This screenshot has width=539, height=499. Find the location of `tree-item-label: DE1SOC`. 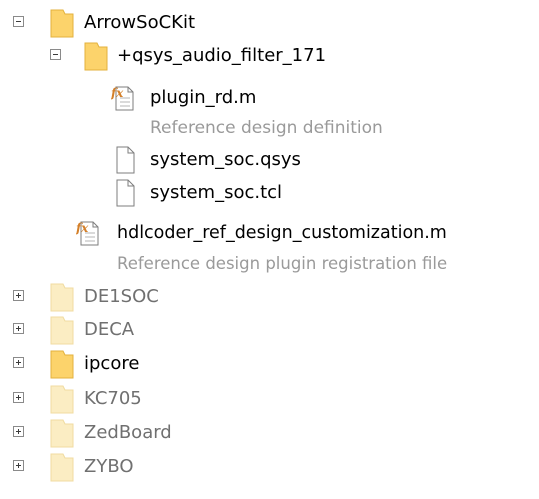

tree-item-label: DE1SOC is located at coordinates (121, 296).